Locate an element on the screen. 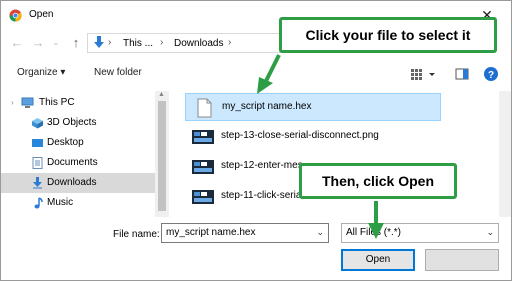  recent-locations-chevron-icon: ⌄ is located at coordinates (56, 43).